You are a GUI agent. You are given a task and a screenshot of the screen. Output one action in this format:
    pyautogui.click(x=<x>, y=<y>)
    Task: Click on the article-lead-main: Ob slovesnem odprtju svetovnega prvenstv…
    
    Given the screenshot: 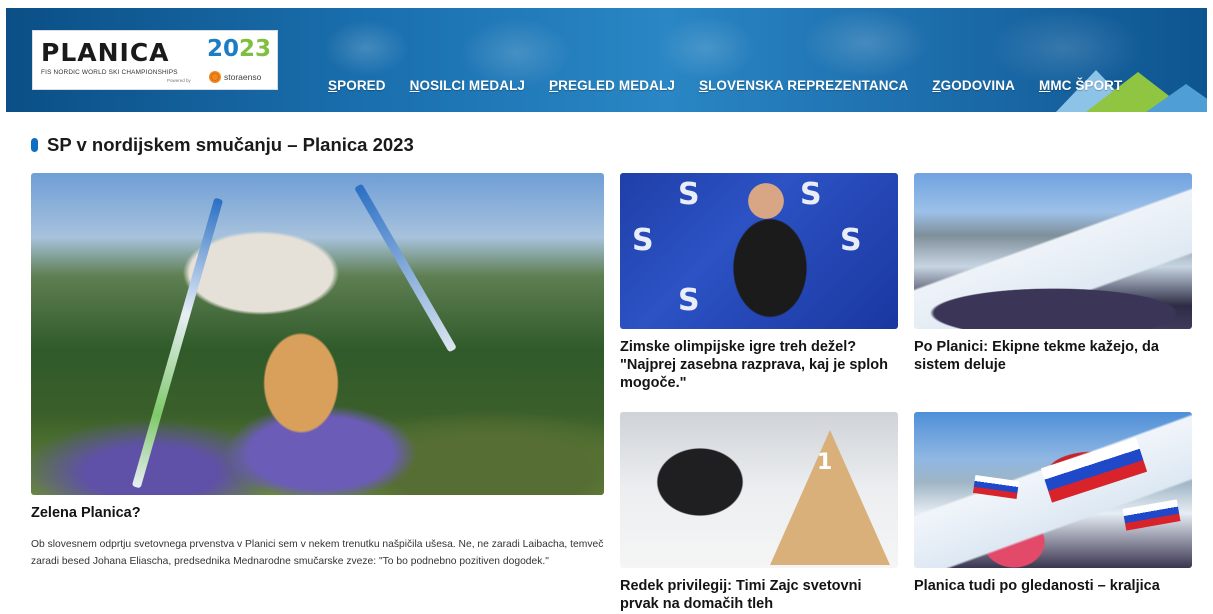 What is the action you would take?
    pyautogui.click(x=317, y=553)
    